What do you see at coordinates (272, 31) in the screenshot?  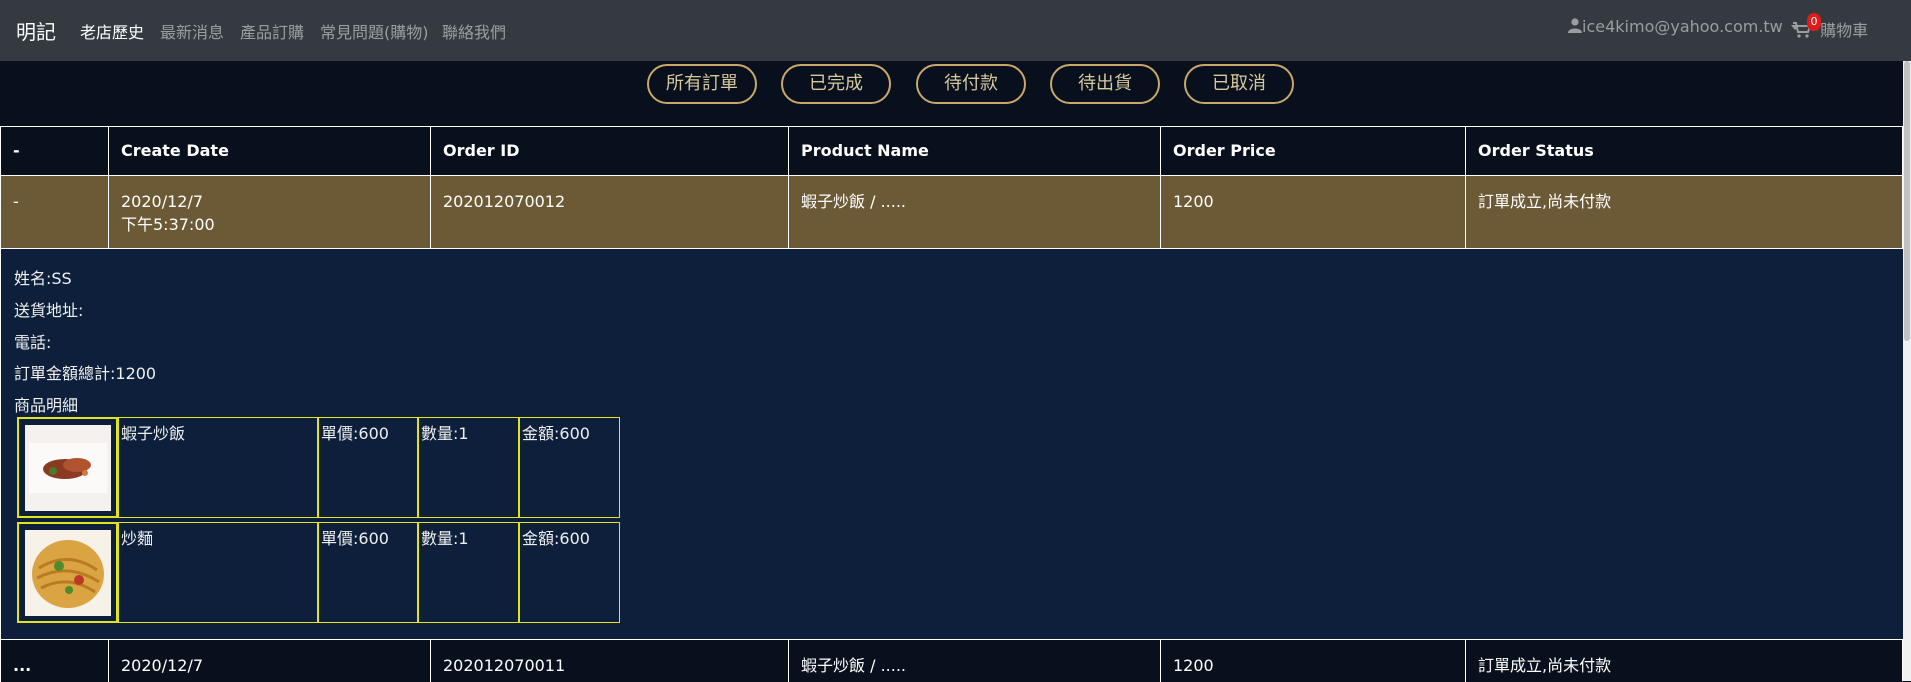 I see `nav-link-order-products: 產品訂購` at bounding box center [272, 31].